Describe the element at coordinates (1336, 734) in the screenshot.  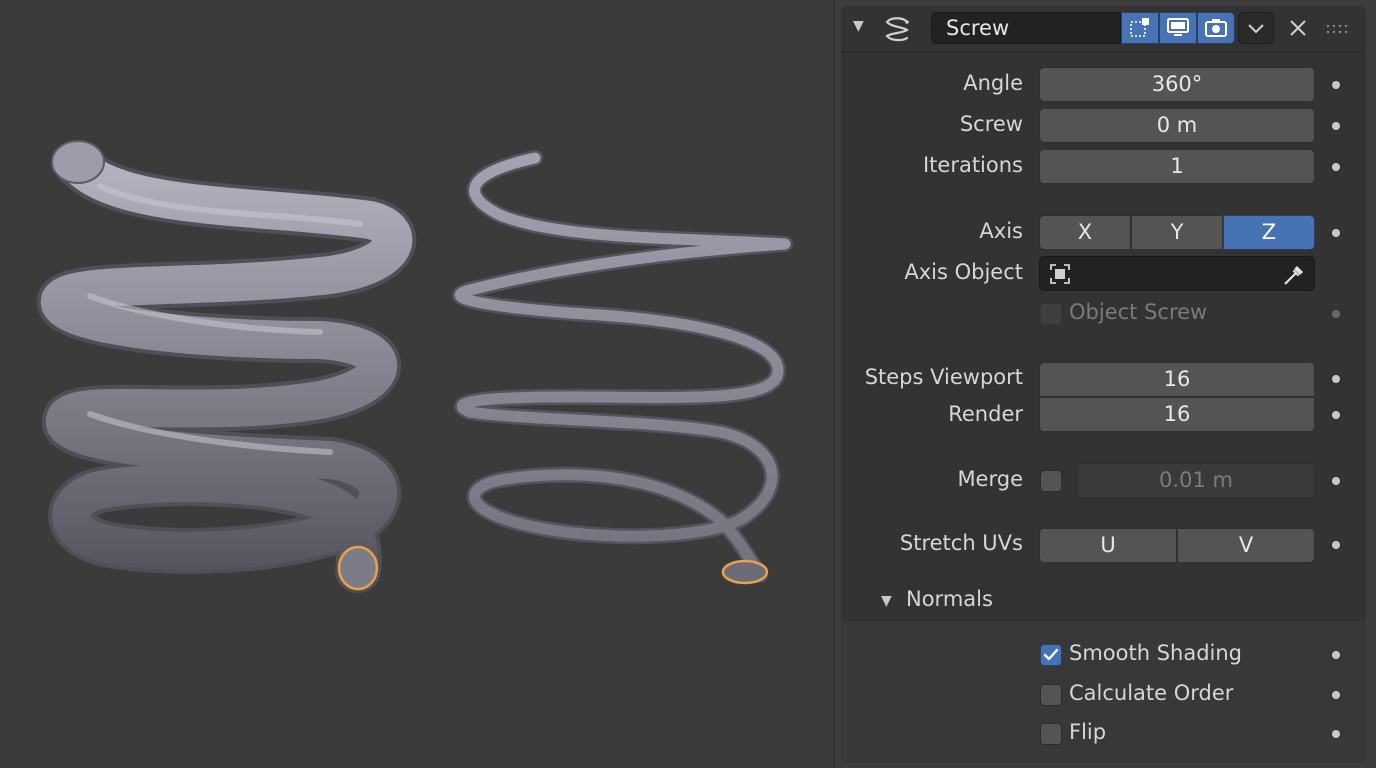
I see `flip-keyframe-dot` at that location.